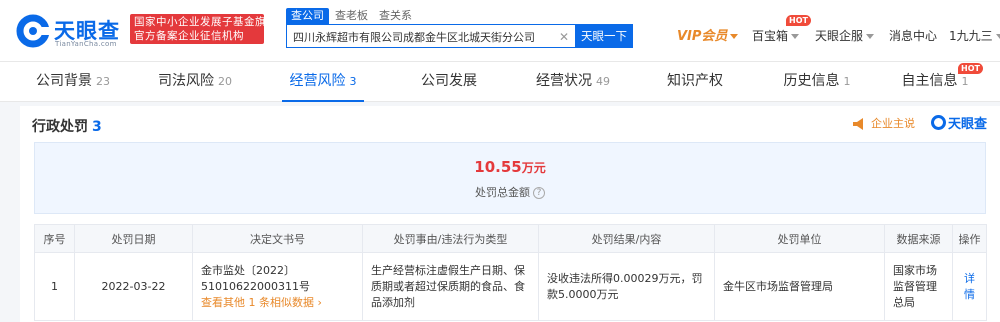 The image size is (1000, 322). What do you see at coordinates (103, 81) in the screenshot?
I see `tab-count: 23` at bounding box center [103, 81].